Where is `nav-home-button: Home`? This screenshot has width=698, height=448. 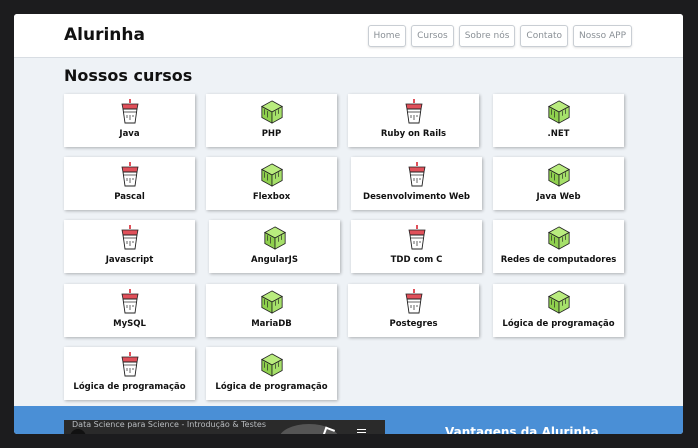 nav-home-button: Home is located at coordinates (387, 36).